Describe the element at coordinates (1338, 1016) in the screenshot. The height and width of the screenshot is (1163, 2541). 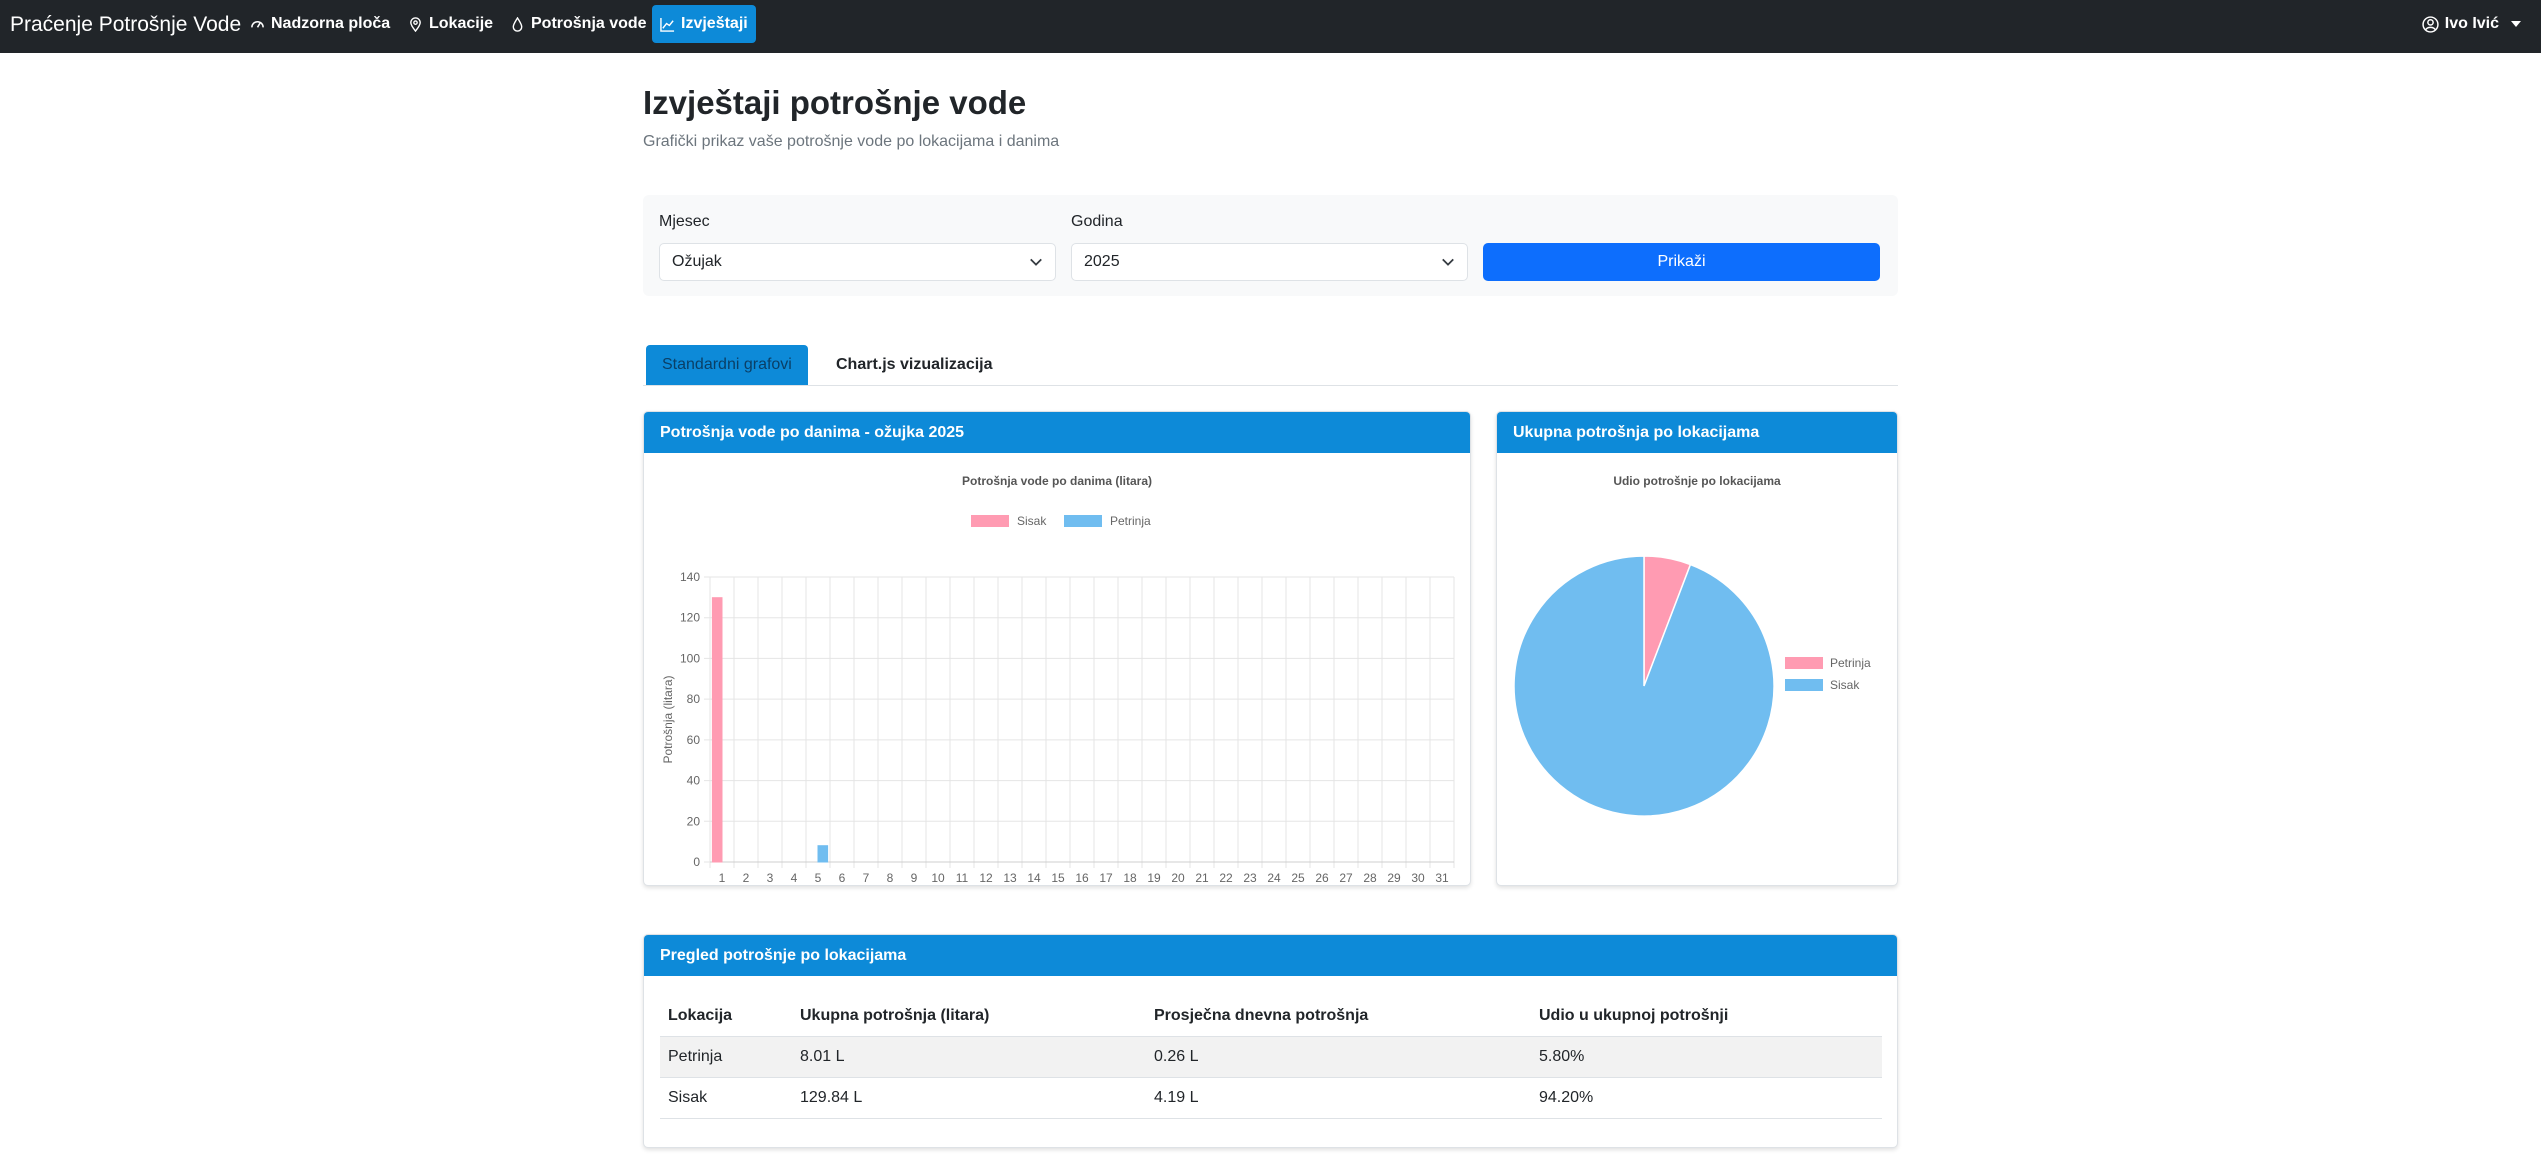
I see `column-header: Prosječna dnevna potrošnja` at that location.